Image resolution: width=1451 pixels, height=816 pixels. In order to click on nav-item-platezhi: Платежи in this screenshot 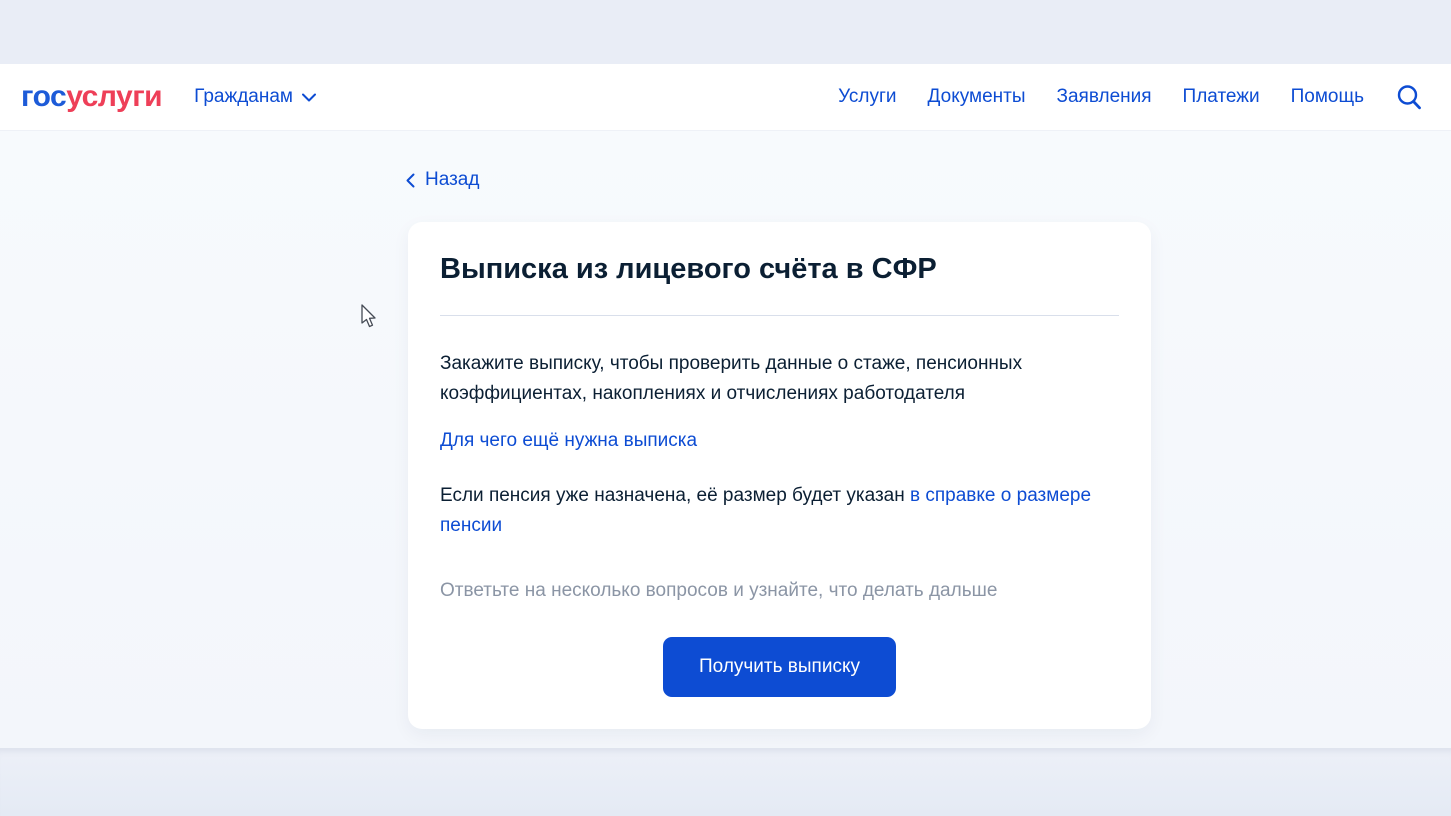, I will do `click(1221, 97)`.